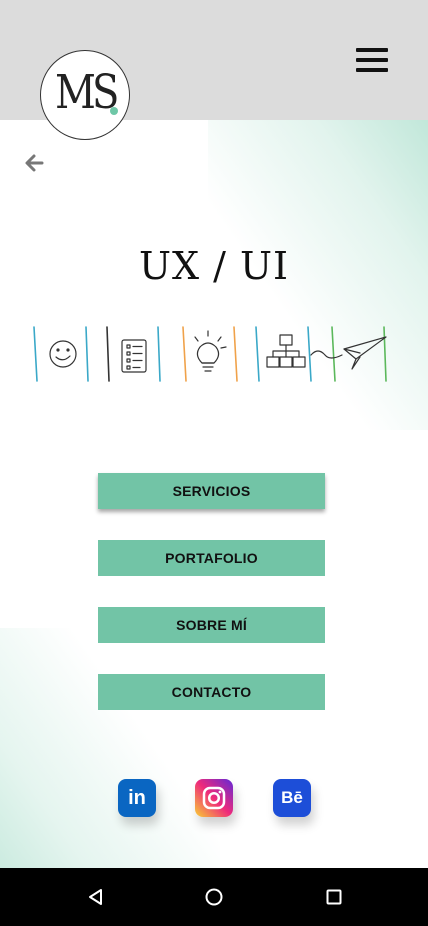  I want to click on linkedin-icon: in, so click(137, 798).